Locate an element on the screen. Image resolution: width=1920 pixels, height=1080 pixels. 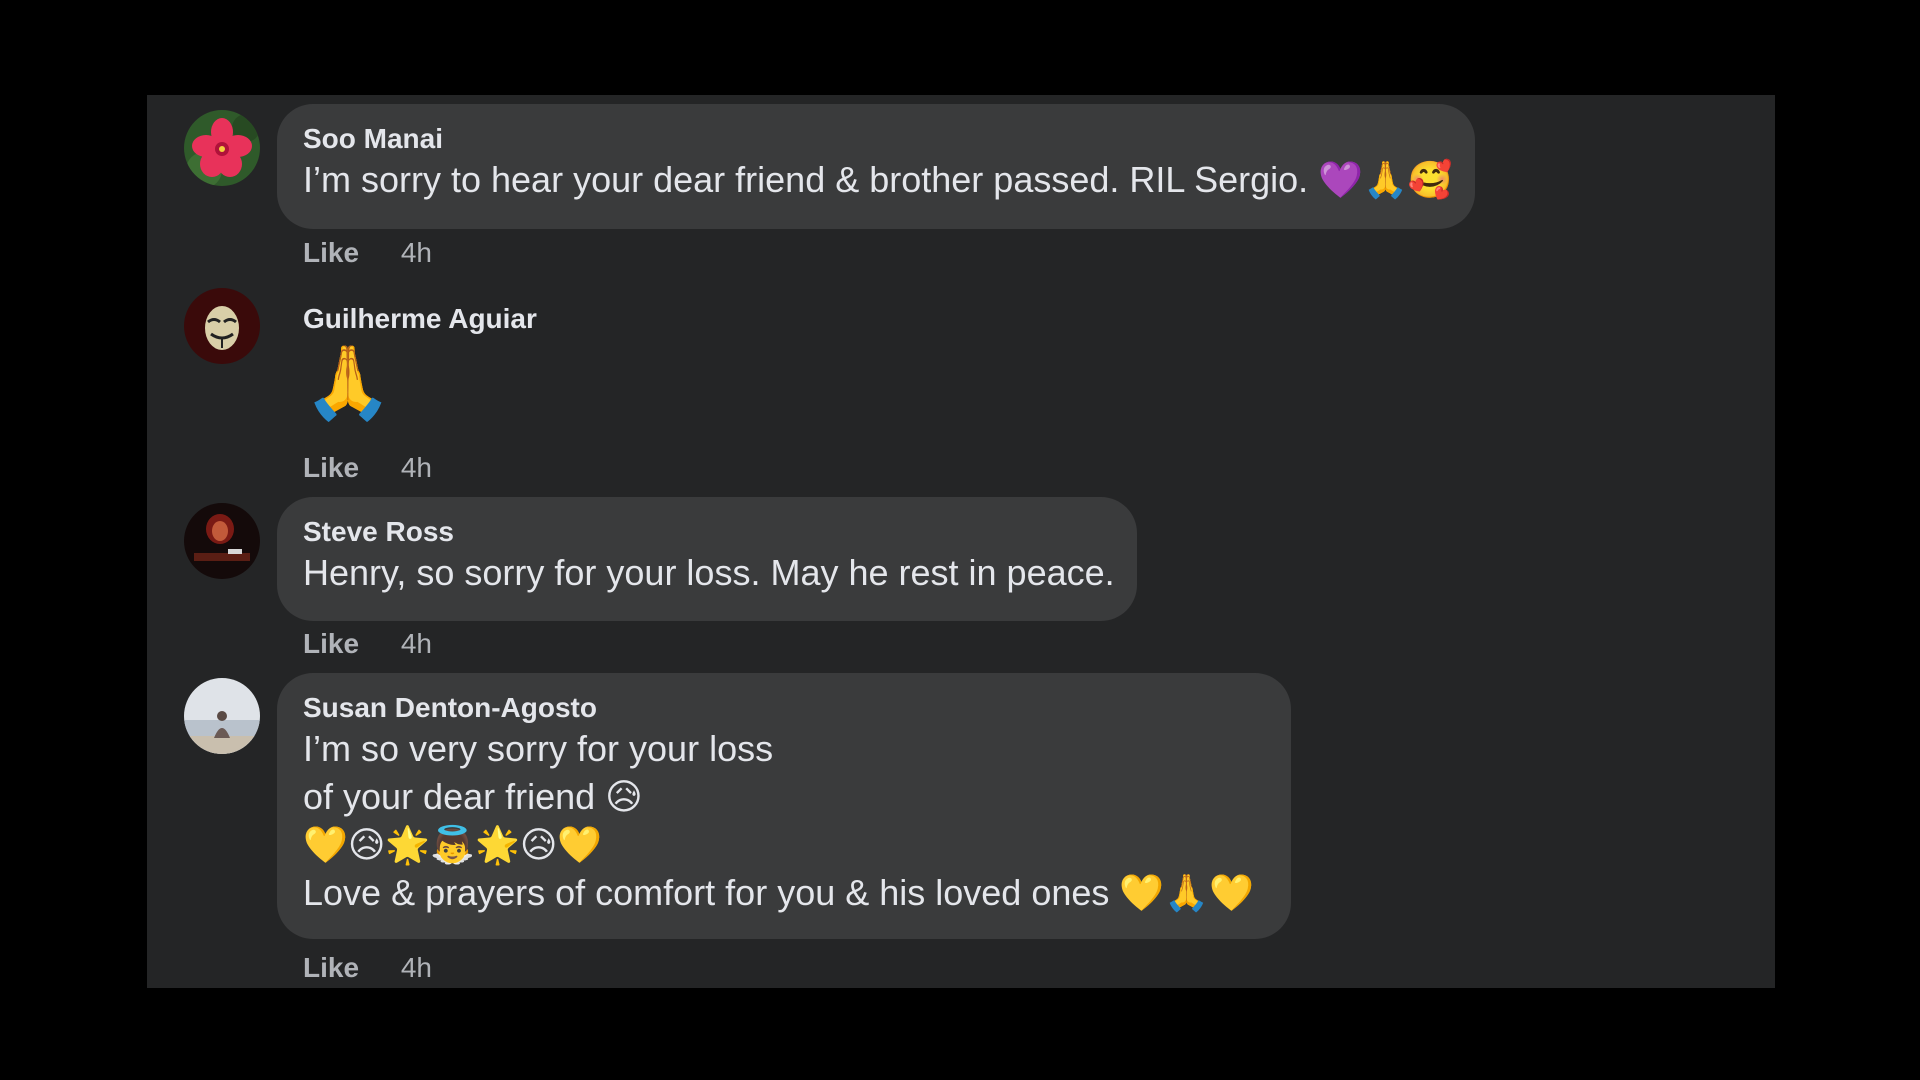
mask-avatar-icon is located at coordinates (222, 326).